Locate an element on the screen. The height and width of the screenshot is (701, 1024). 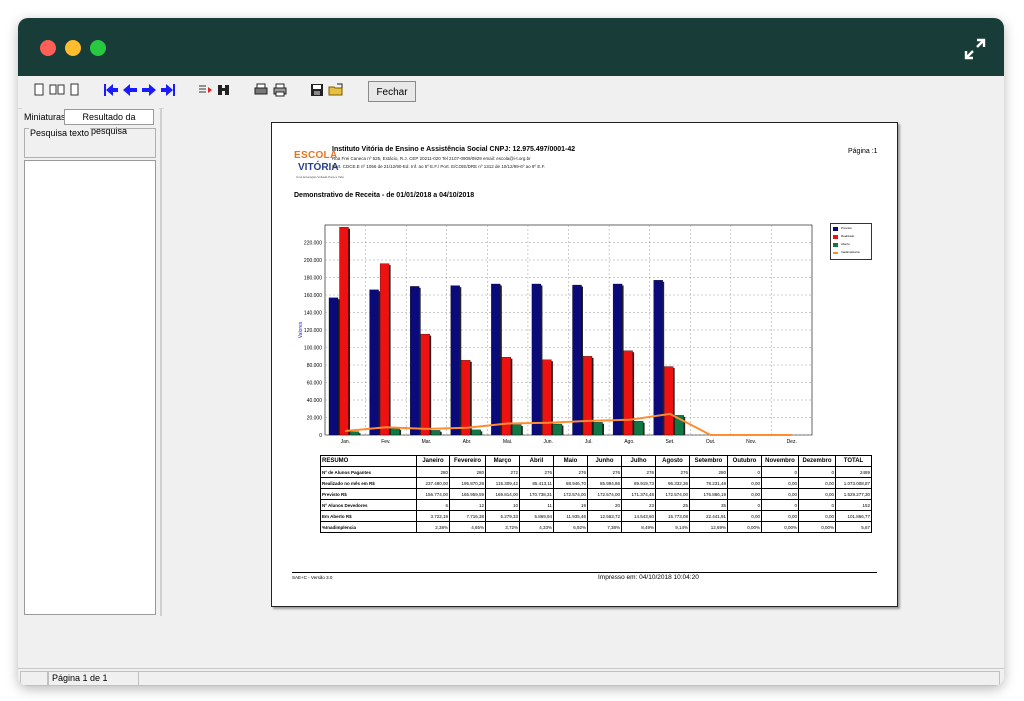
x-tick-label: Mai. is located at coordinates (507, 442).